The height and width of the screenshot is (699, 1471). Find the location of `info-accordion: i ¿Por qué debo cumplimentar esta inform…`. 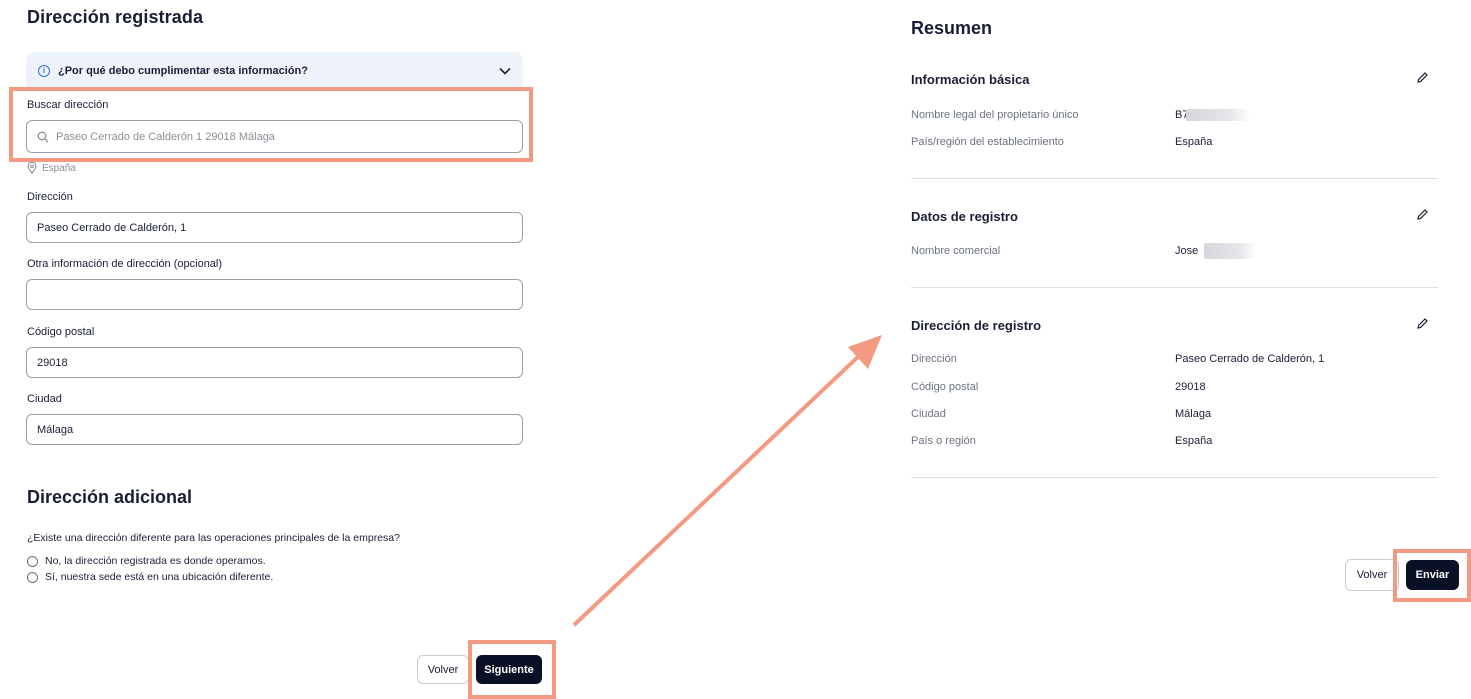

info-accordion: i ¿Por qué debo cumplimentar esta inform… is located at coordinates (274, 71).